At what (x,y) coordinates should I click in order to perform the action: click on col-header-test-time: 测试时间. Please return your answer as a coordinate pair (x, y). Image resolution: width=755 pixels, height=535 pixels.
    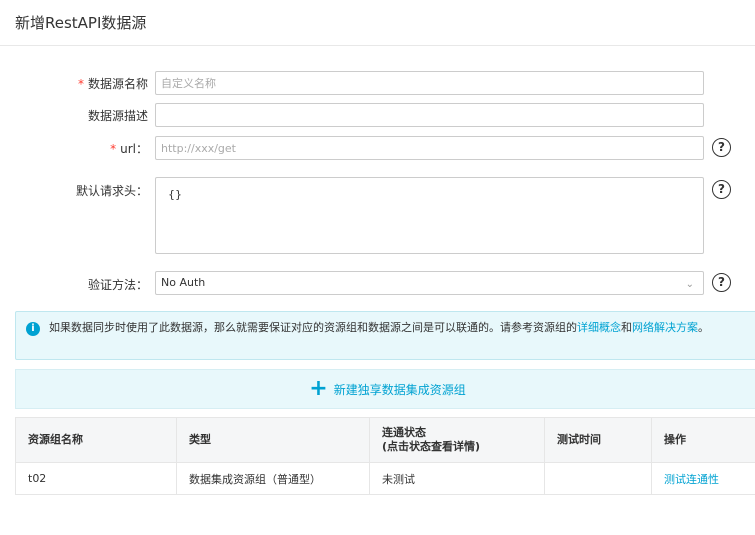
    Looking at the image, I should click on (598, 440).